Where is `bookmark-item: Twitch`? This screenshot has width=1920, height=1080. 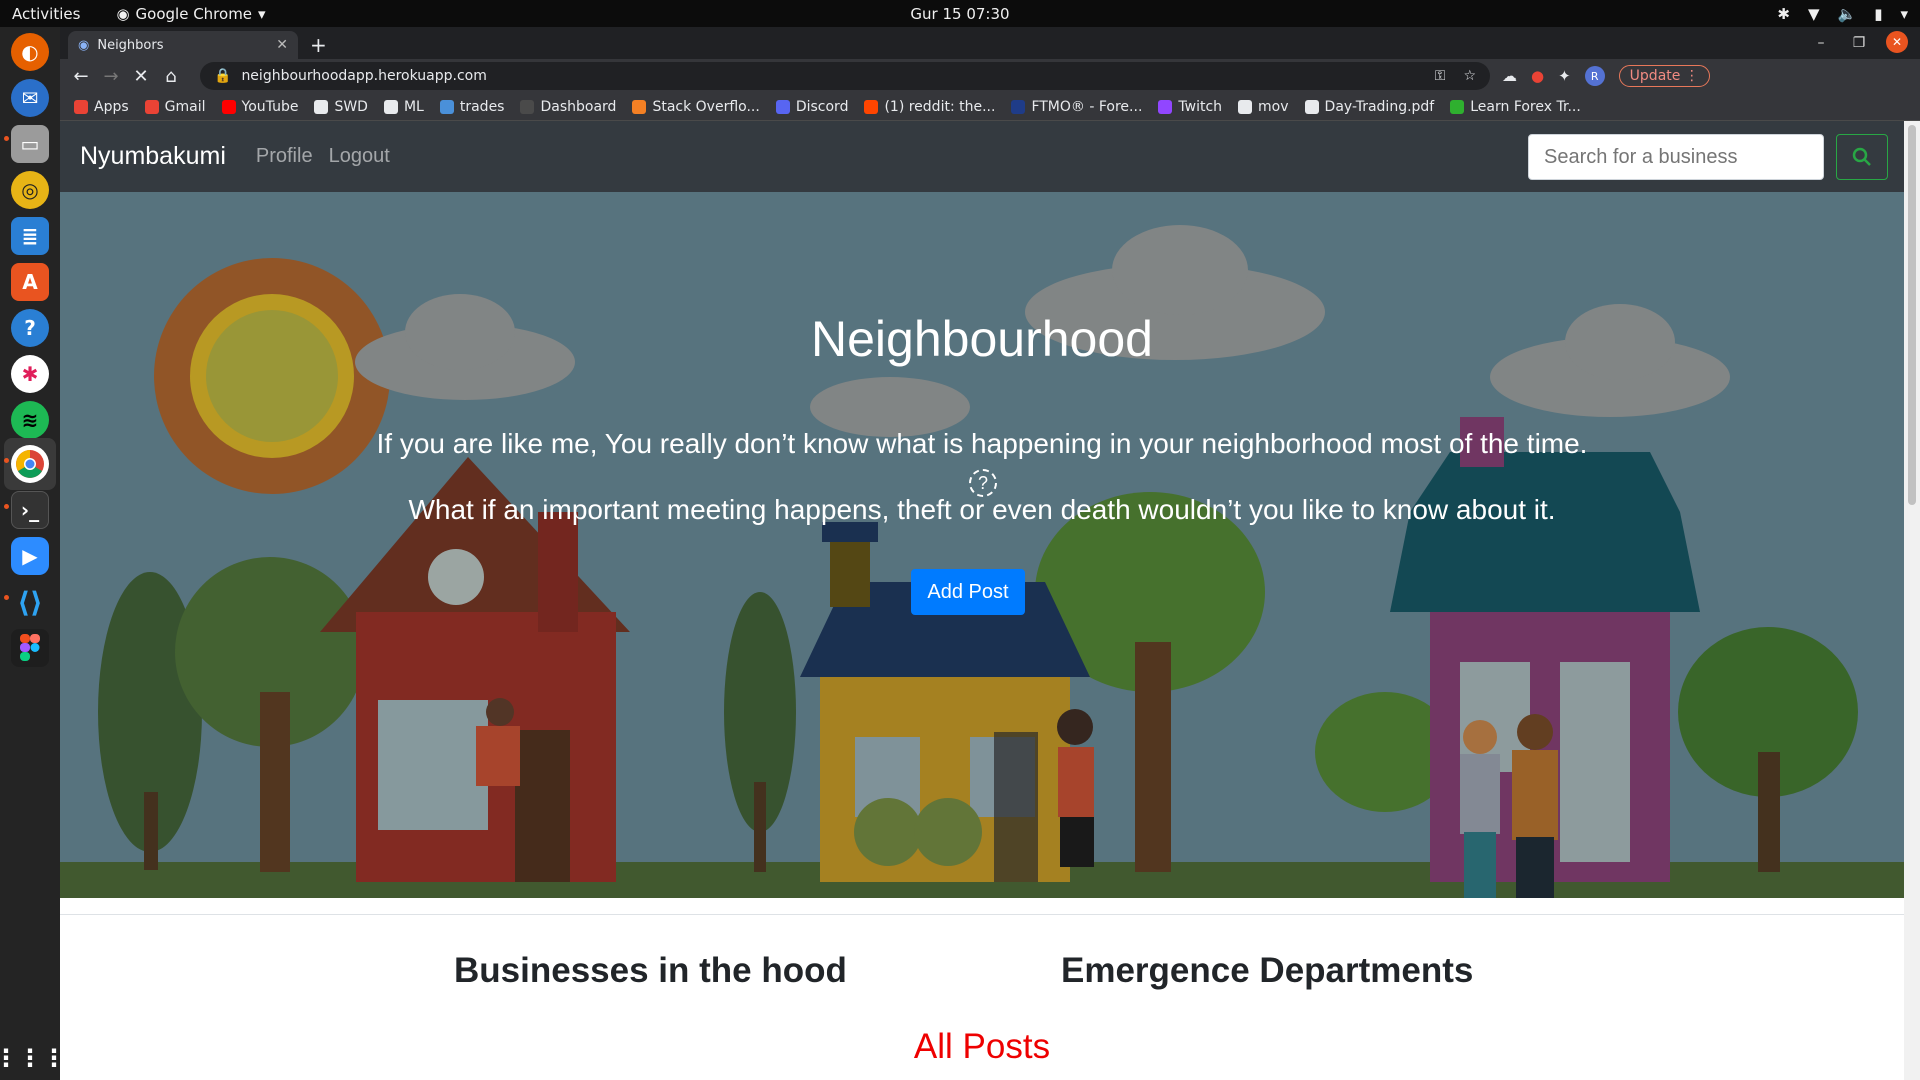 bookmark-item: Twitch is located at coordinates (1190, 107).